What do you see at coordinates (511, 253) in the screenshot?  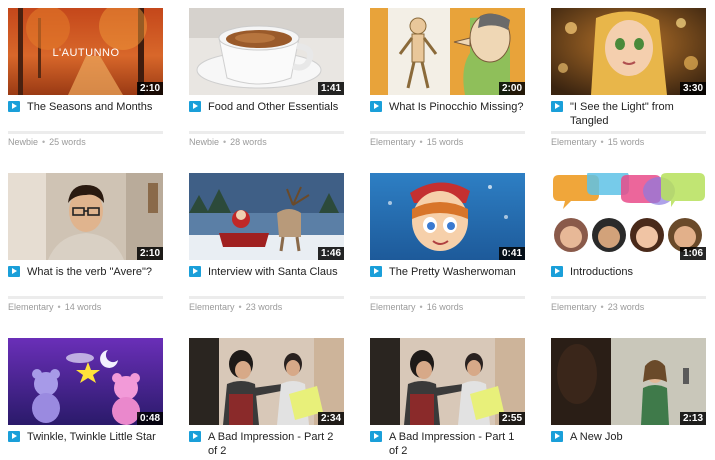 I see `duration-badge: 0:41` at bounding box center [511, 253].